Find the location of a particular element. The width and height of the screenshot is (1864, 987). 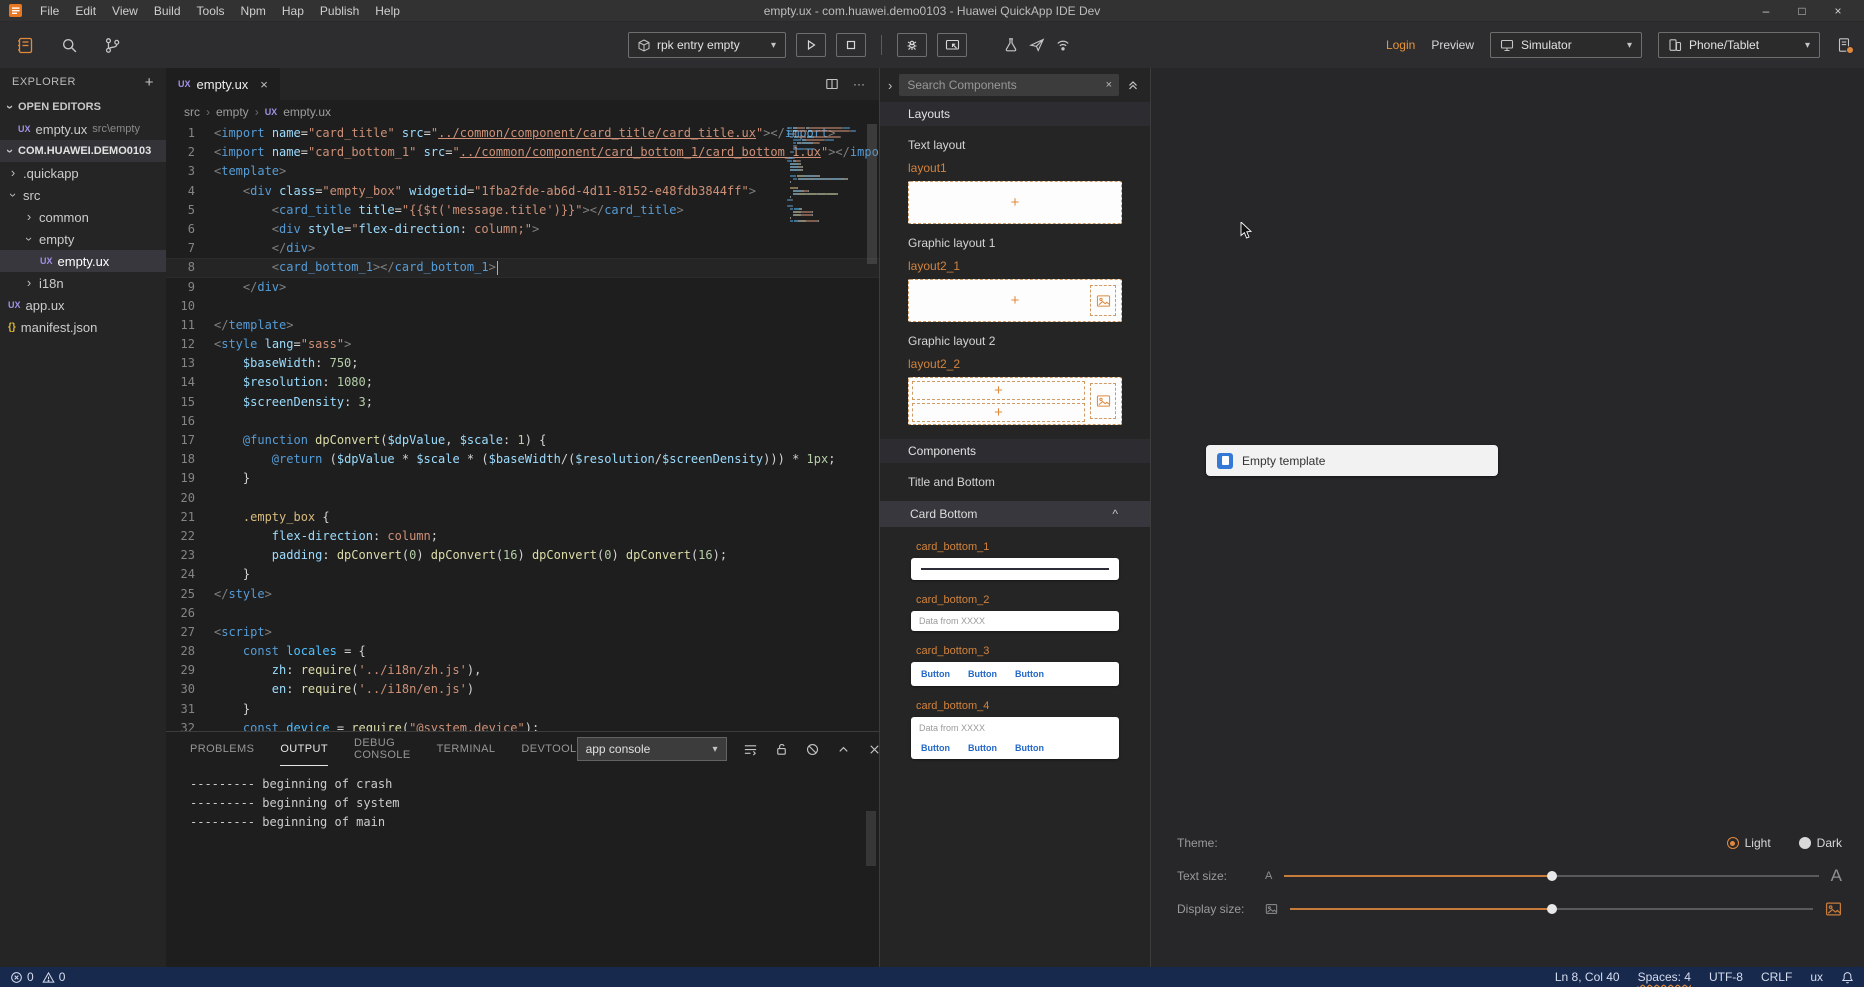

card-bottom-2-label: card_bottom_2 is located at coordinates (1015, 600).